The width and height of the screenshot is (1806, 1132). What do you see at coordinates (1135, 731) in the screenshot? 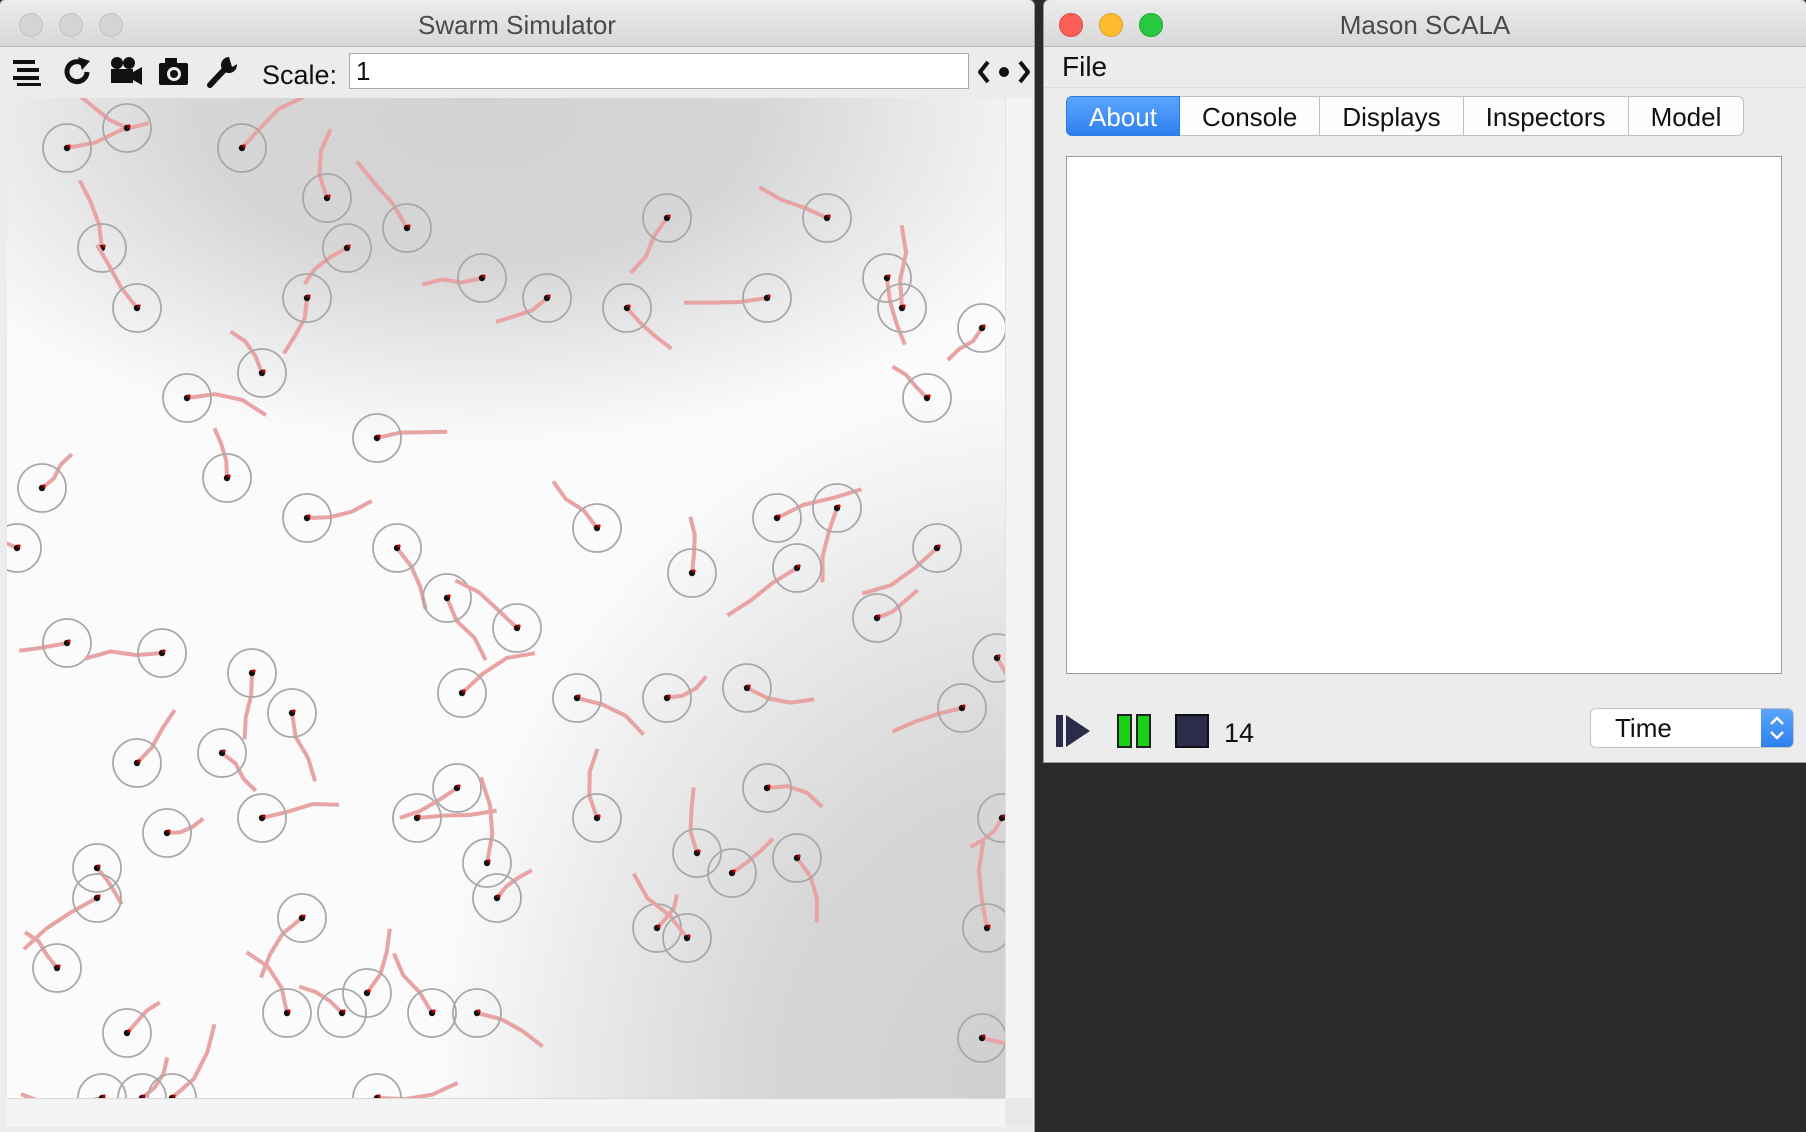
I see `pause-icon` at bounding box center [1135, 731].